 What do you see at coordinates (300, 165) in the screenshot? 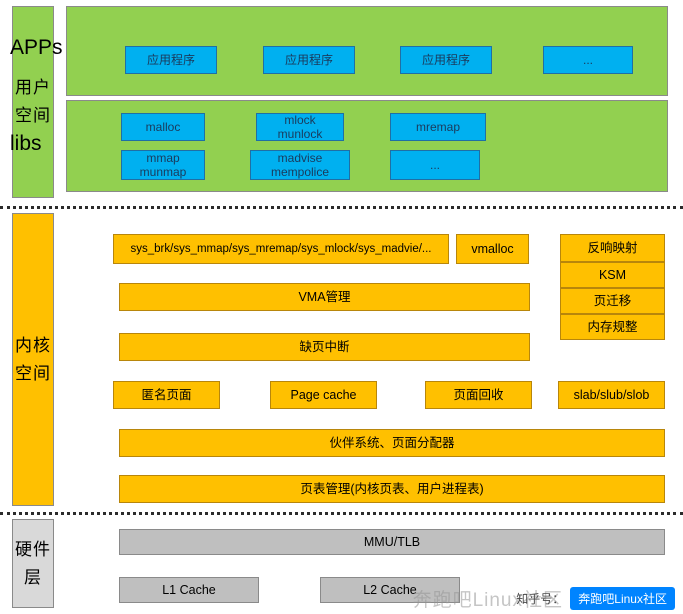
I see `lib-box-madvise-mempolice: madvise mempolice` at bounding box center [300, 165].